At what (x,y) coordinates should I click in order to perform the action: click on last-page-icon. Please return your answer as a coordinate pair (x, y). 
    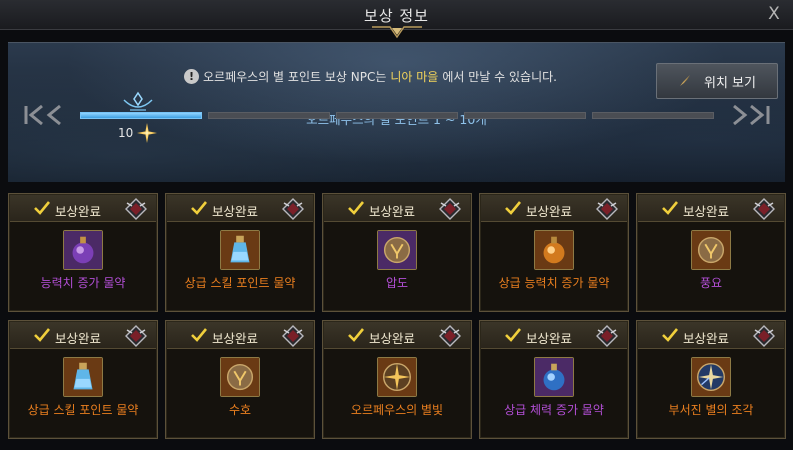
    Looking at the image, I should click on (749, 115).